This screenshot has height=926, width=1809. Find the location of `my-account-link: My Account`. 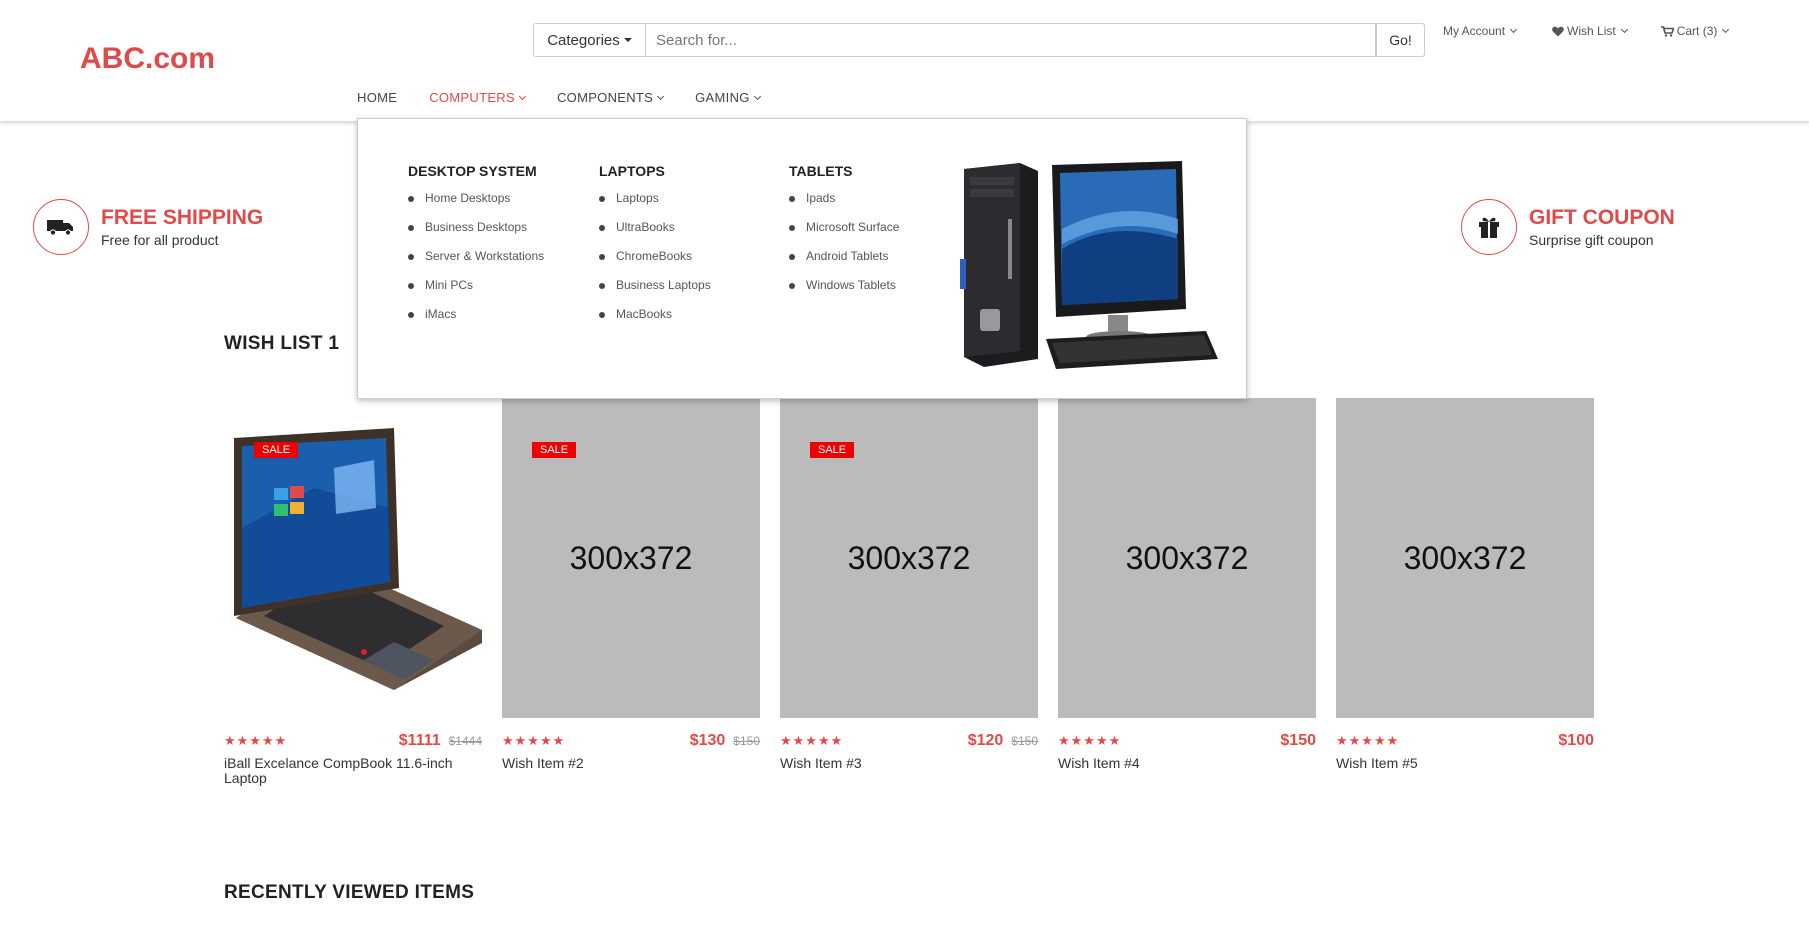

my-account-link: My Account is located at coordinates (1480, 31).